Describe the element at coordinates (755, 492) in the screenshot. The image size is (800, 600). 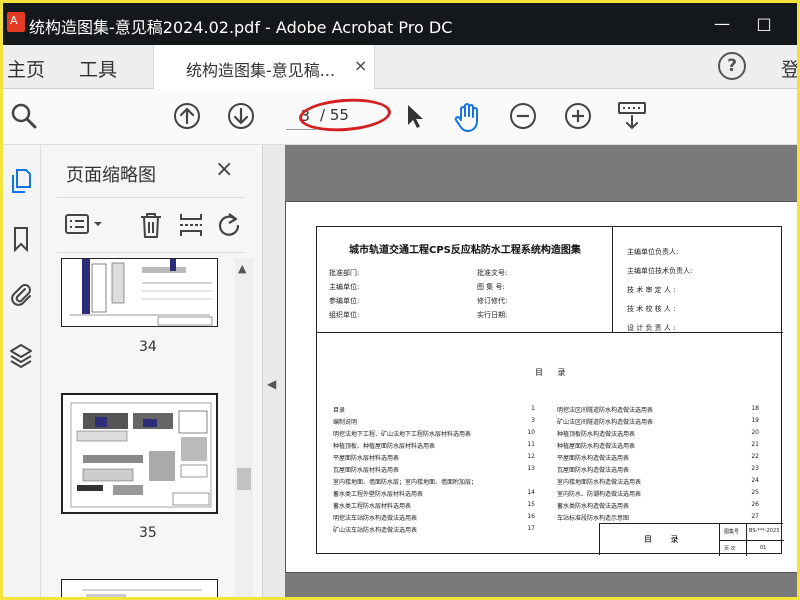
I see `toc-entry-page: 25` at that location.